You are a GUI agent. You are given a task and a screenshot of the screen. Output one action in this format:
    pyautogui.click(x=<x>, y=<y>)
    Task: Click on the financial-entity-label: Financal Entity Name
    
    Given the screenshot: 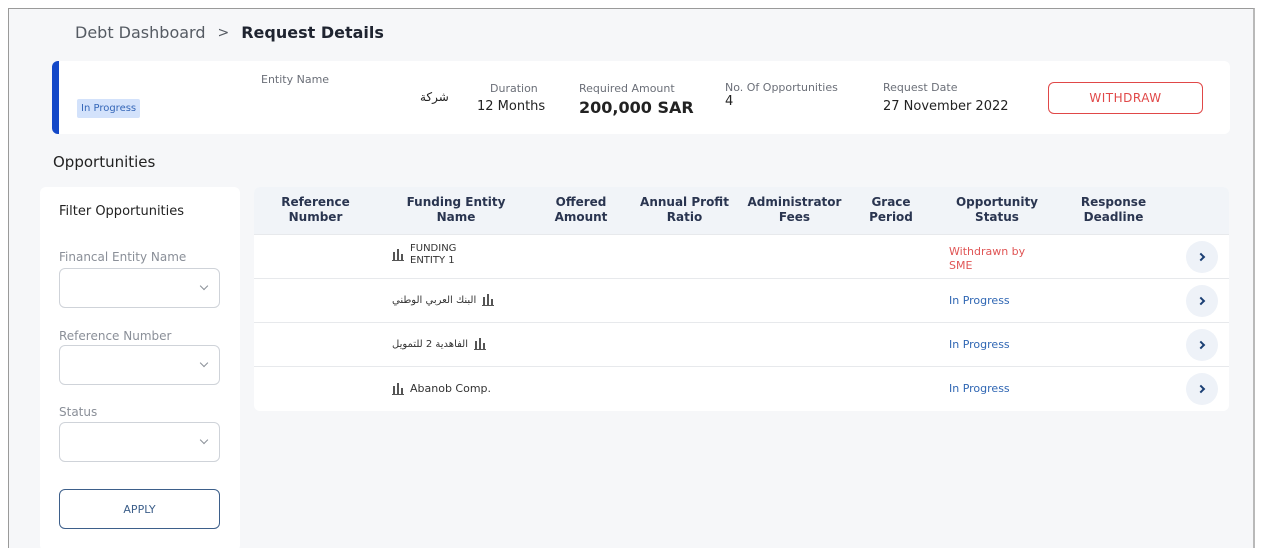 What is the action you would take?
    pyautogui.click(x=123, y=257)
    